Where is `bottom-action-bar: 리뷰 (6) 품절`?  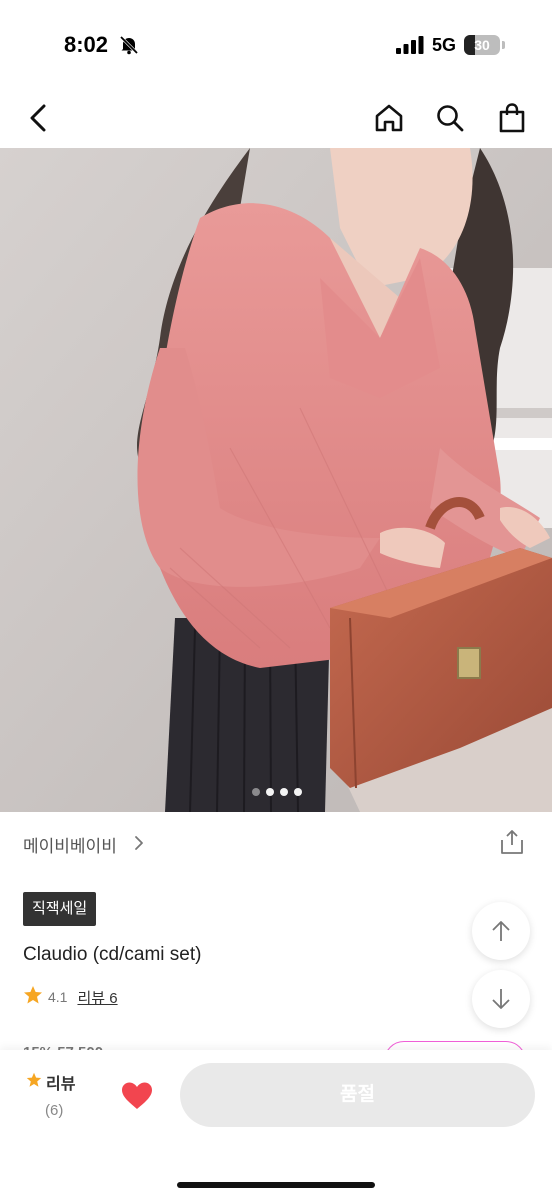 bottom-action-bar: 리뷰 (6) 품절 is located at coordinates (276, 1125).